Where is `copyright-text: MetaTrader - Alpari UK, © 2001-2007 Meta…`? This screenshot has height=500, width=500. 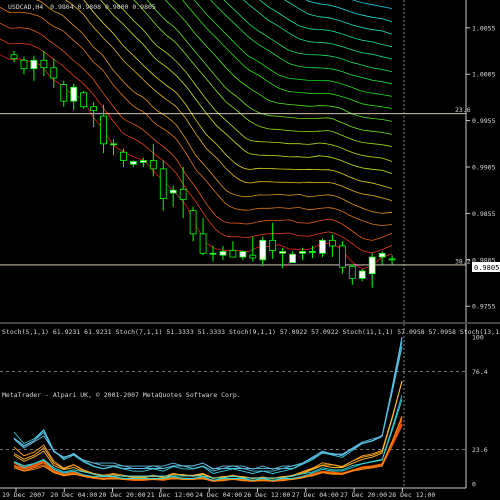 copyright-text: MetaTrader - Alpari UK, © 2001-2007 Meta… is located at coordinates (121, 395).